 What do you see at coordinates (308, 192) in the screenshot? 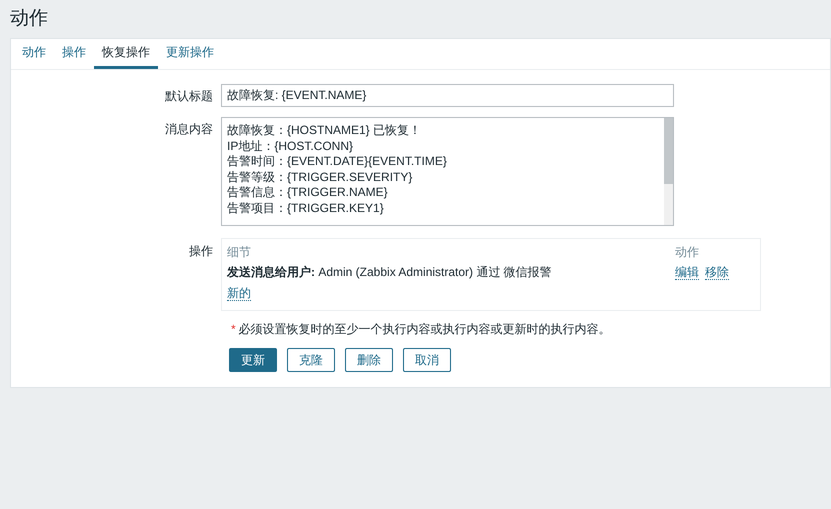
I see `message-line: 告警信息：{TRIGGER.NAME}` at bounding box center [308, 192].